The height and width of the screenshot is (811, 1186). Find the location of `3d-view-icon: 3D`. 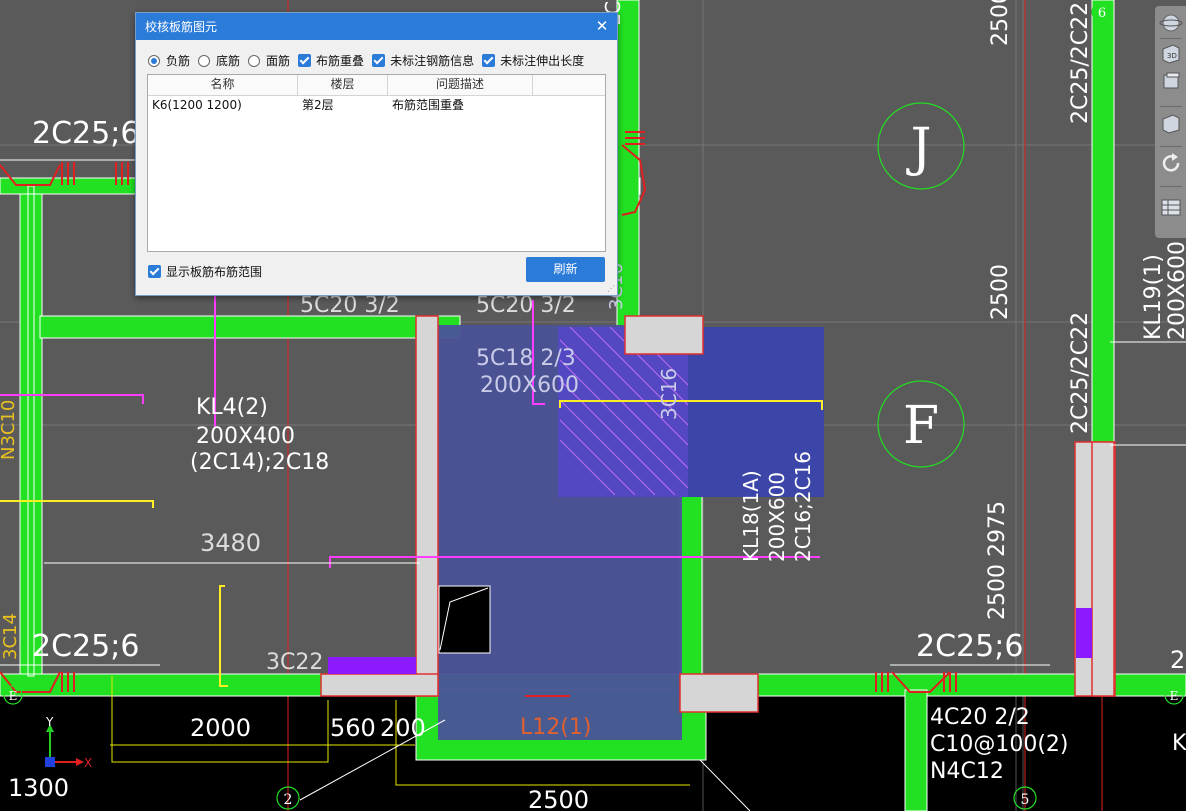

3d-view-icon: 3D is located at coordinates (1171, 53).